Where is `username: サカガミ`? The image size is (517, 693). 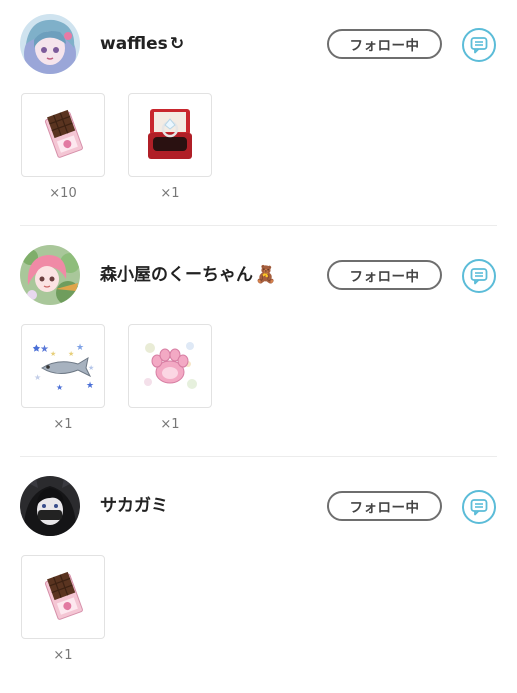
username: サカガミ is located at coordinates (134, 506).